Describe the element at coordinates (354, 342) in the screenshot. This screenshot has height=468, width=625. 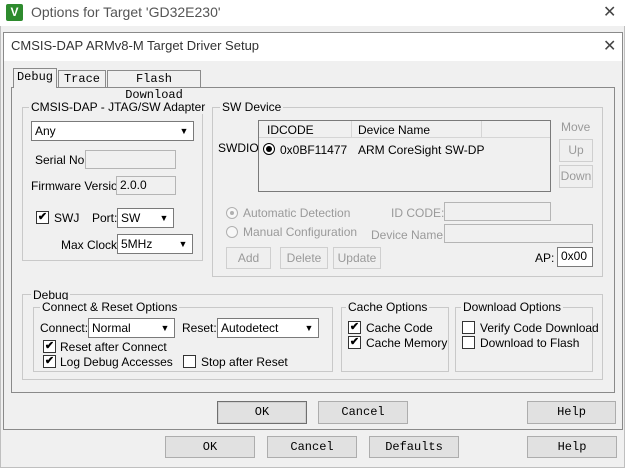
I see `cache-memory-checkbox: ✔` at that location.